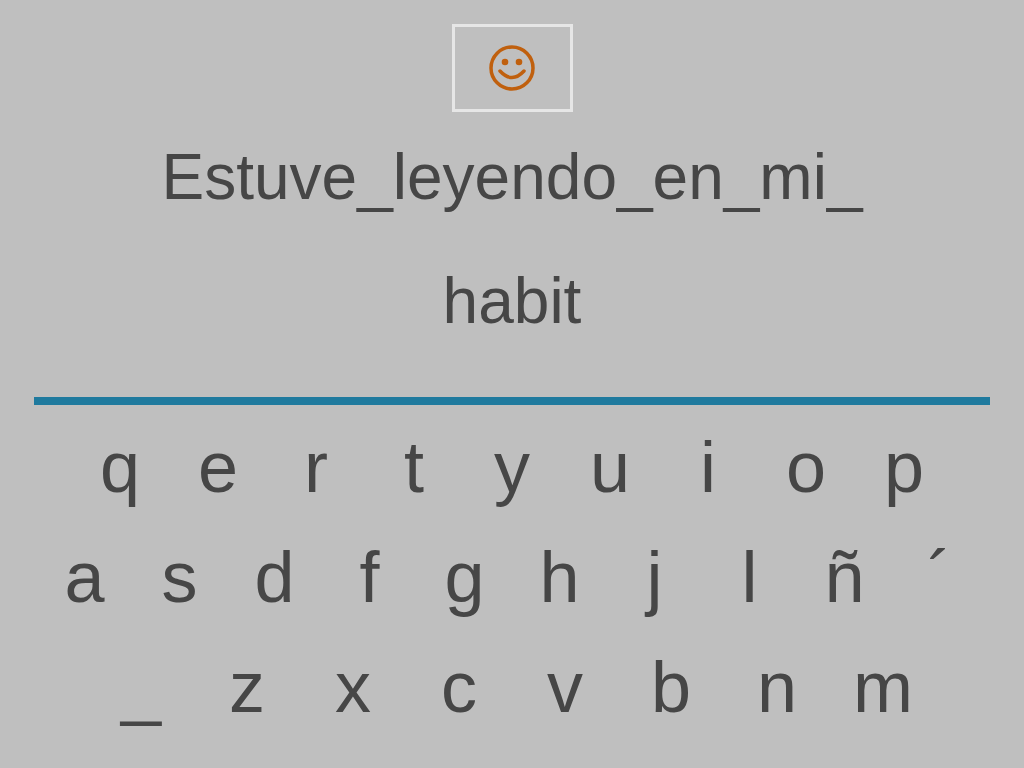 The width and height of the screenshot is (1024, 768). I want to click on sentence-text: Estuve_leyendo_en_mi_, so click(512, 177).